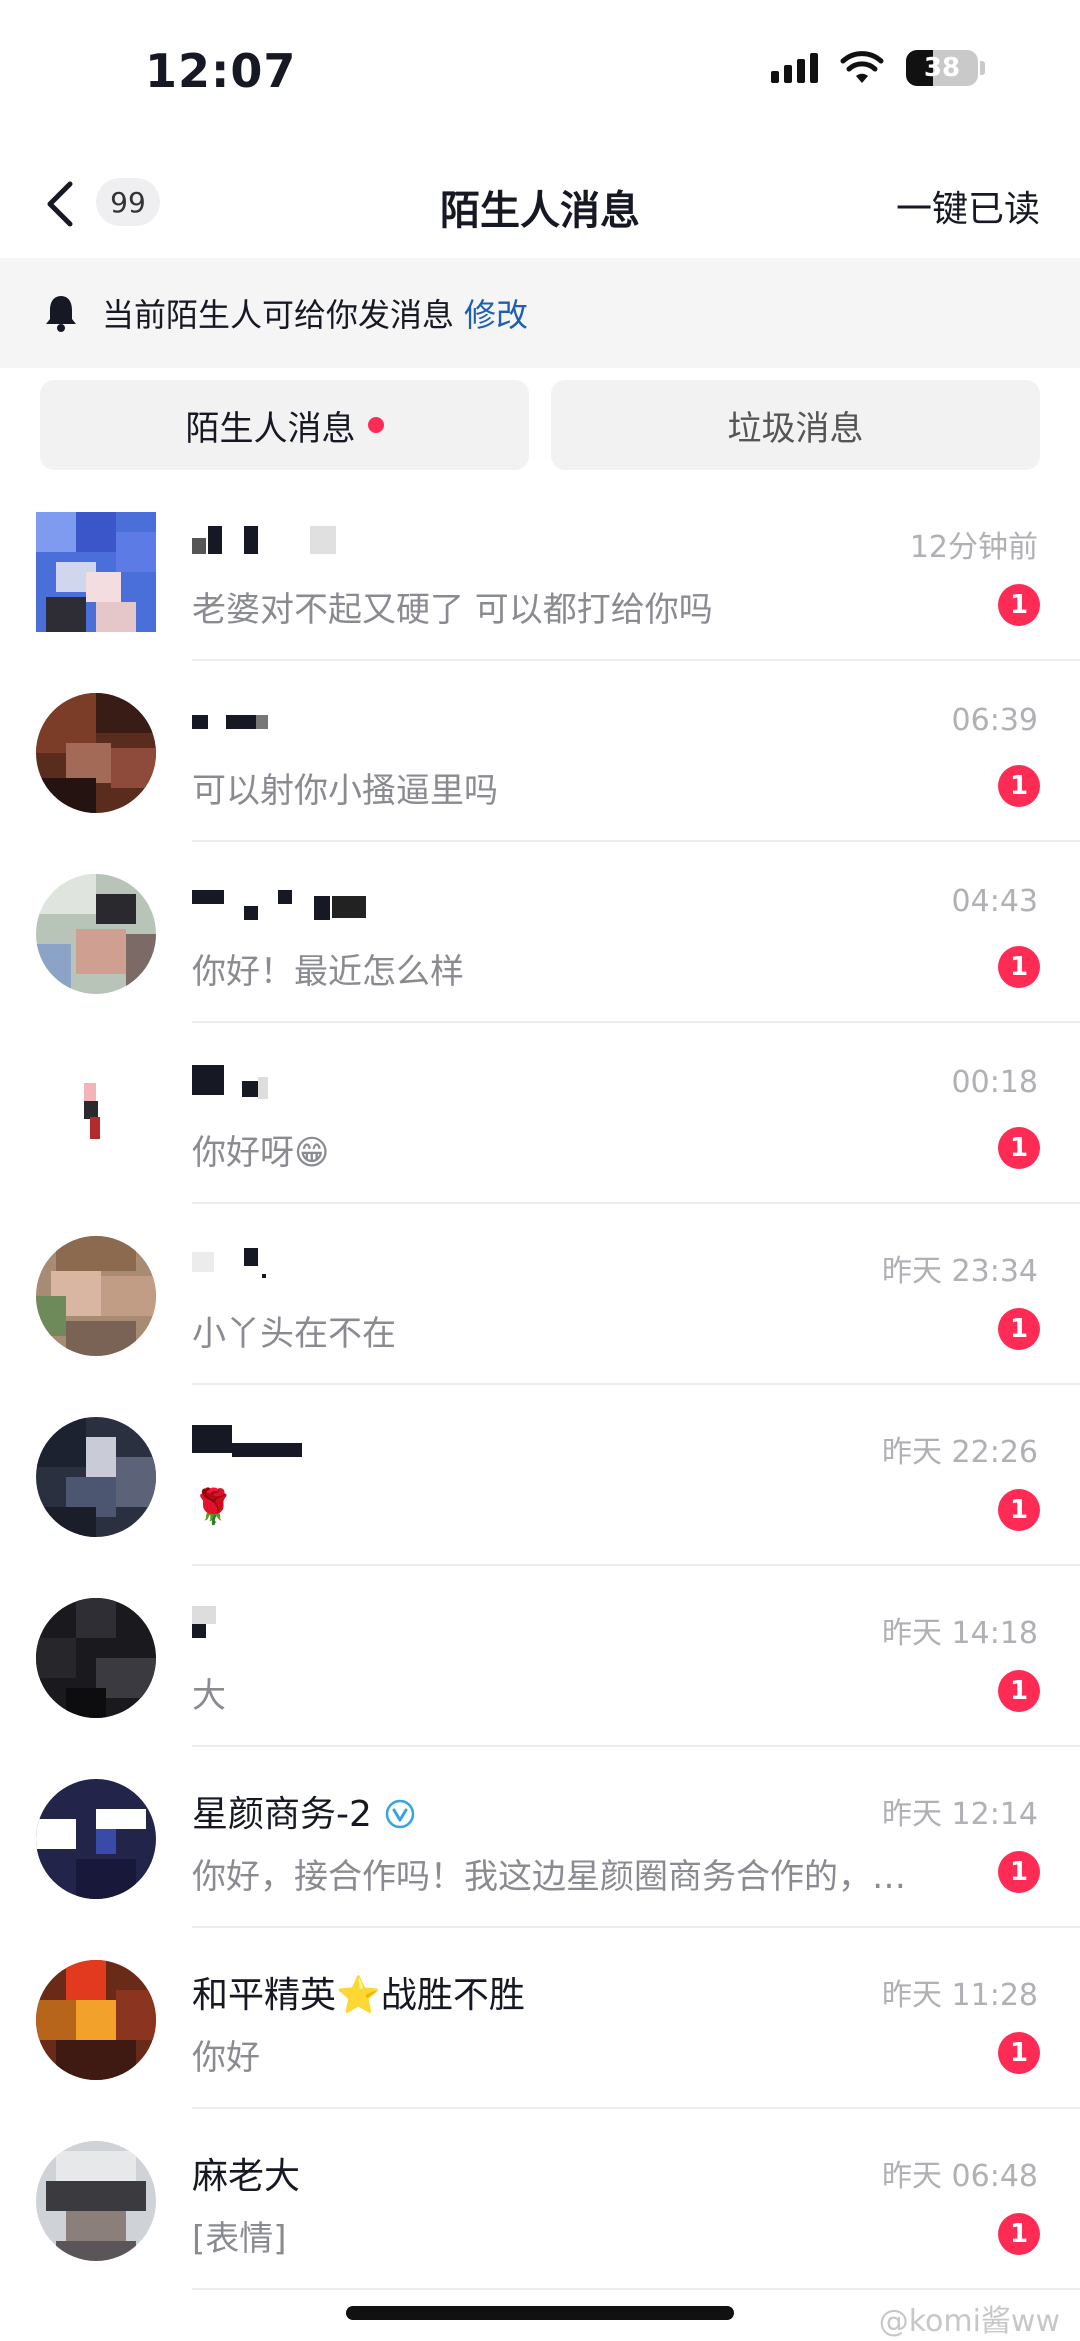 The image size is (1080, 2341). What do you see at coordinates (540, 2313) in the screenshot?
I see `home-indicator` at bounding box center [540, 2313].